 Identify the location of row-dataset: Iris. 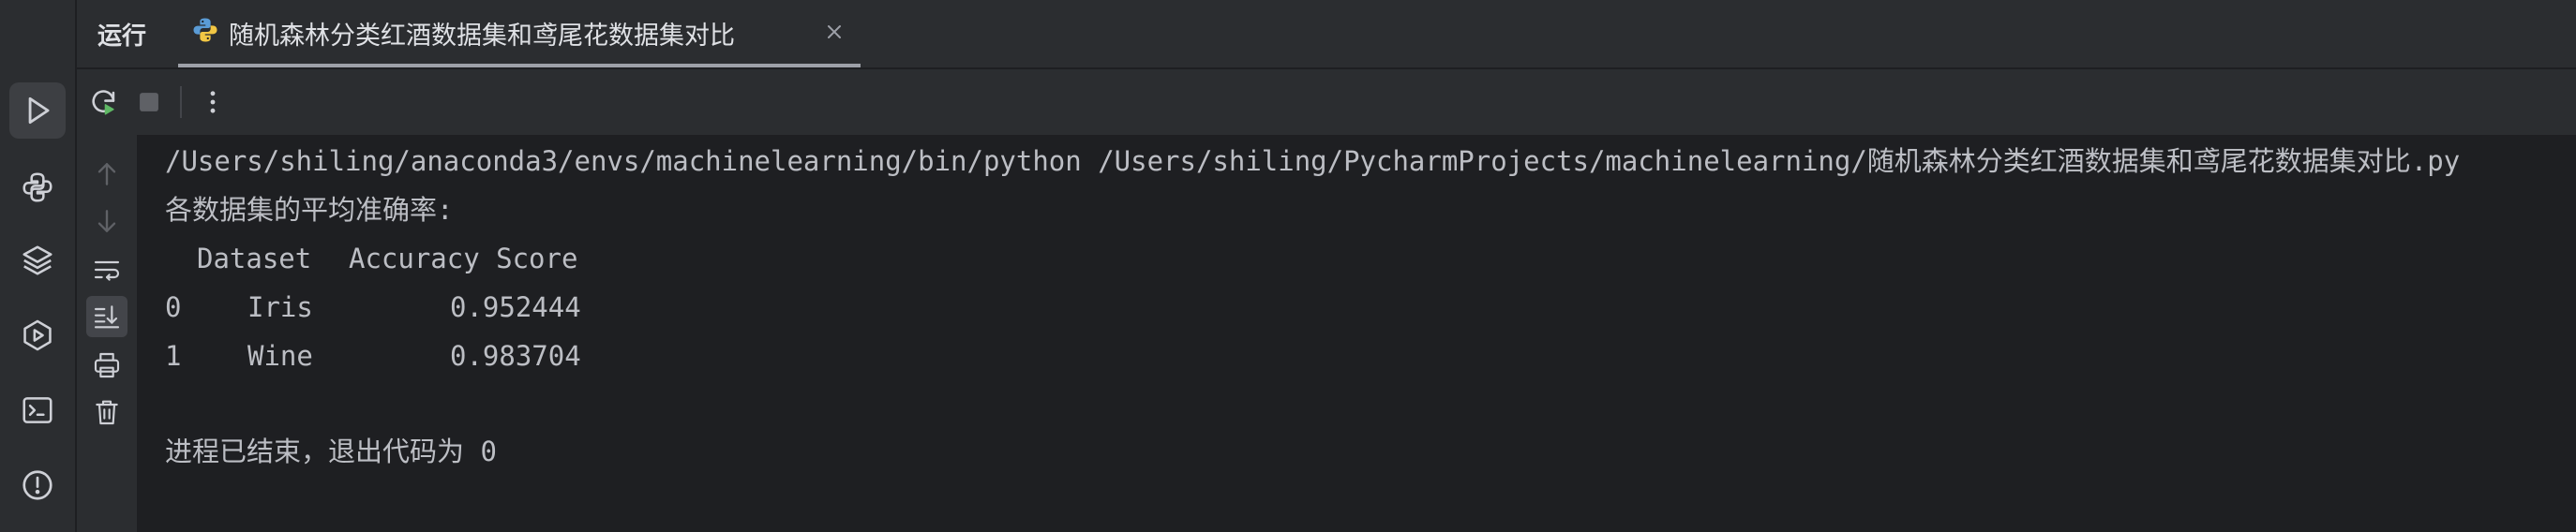
(280, 307).